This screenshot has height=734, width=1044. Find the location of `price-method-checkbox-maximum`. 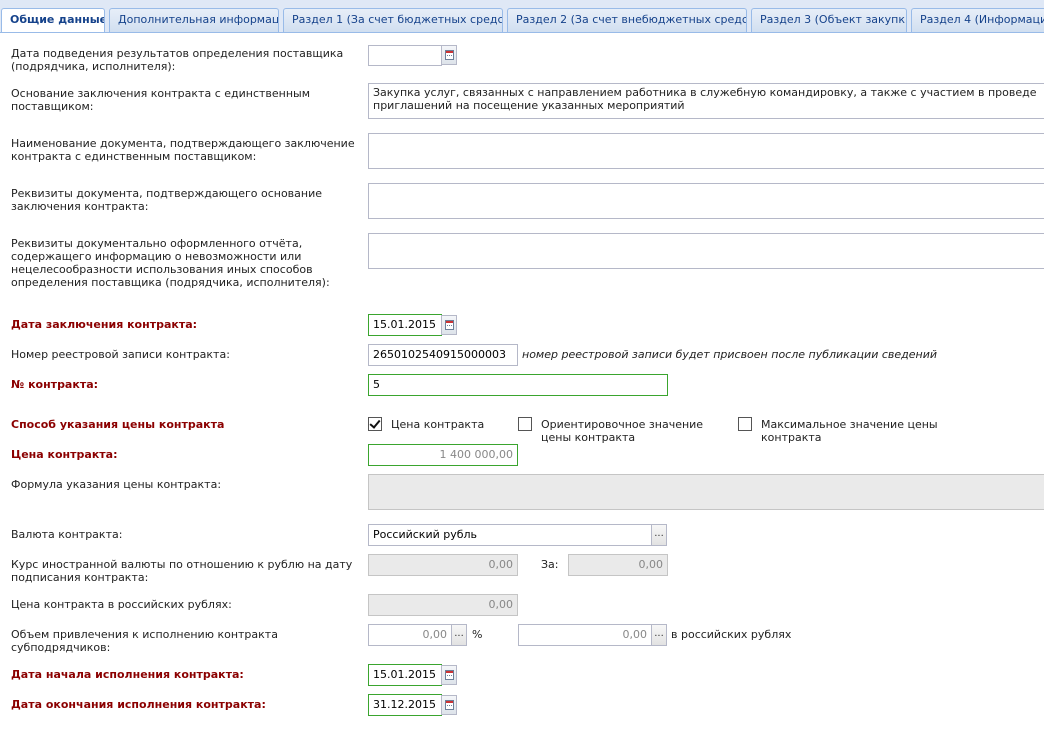

price-method-checkbox-maximum is located at coordinates (745, 424).